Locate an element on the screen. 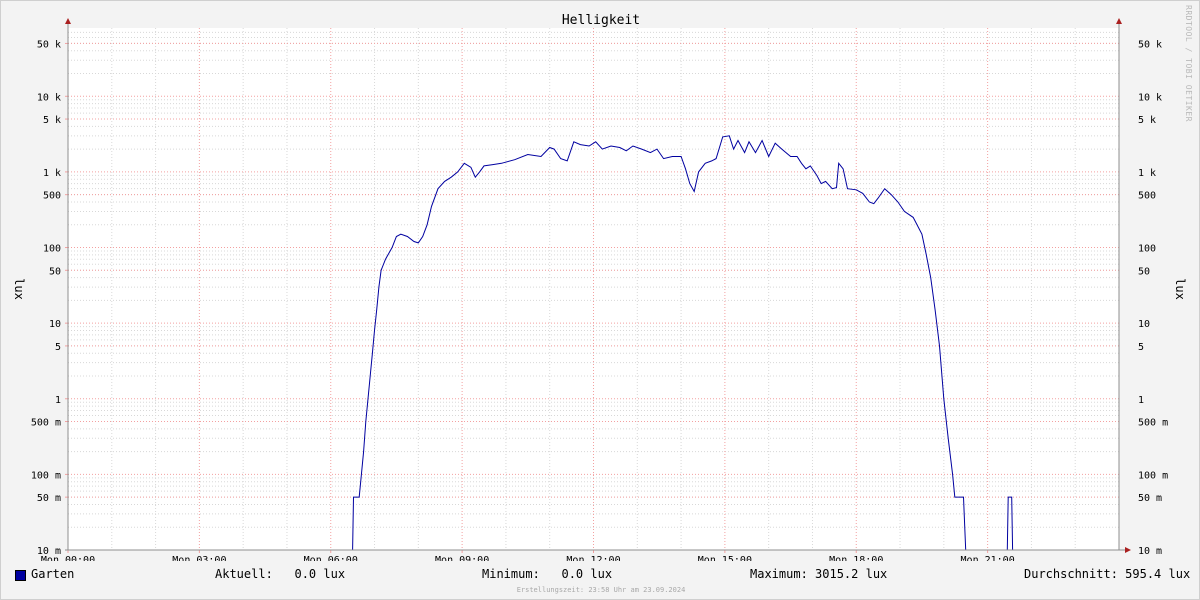  y-tick-label: 5 k is located at coordinates (52, 120).